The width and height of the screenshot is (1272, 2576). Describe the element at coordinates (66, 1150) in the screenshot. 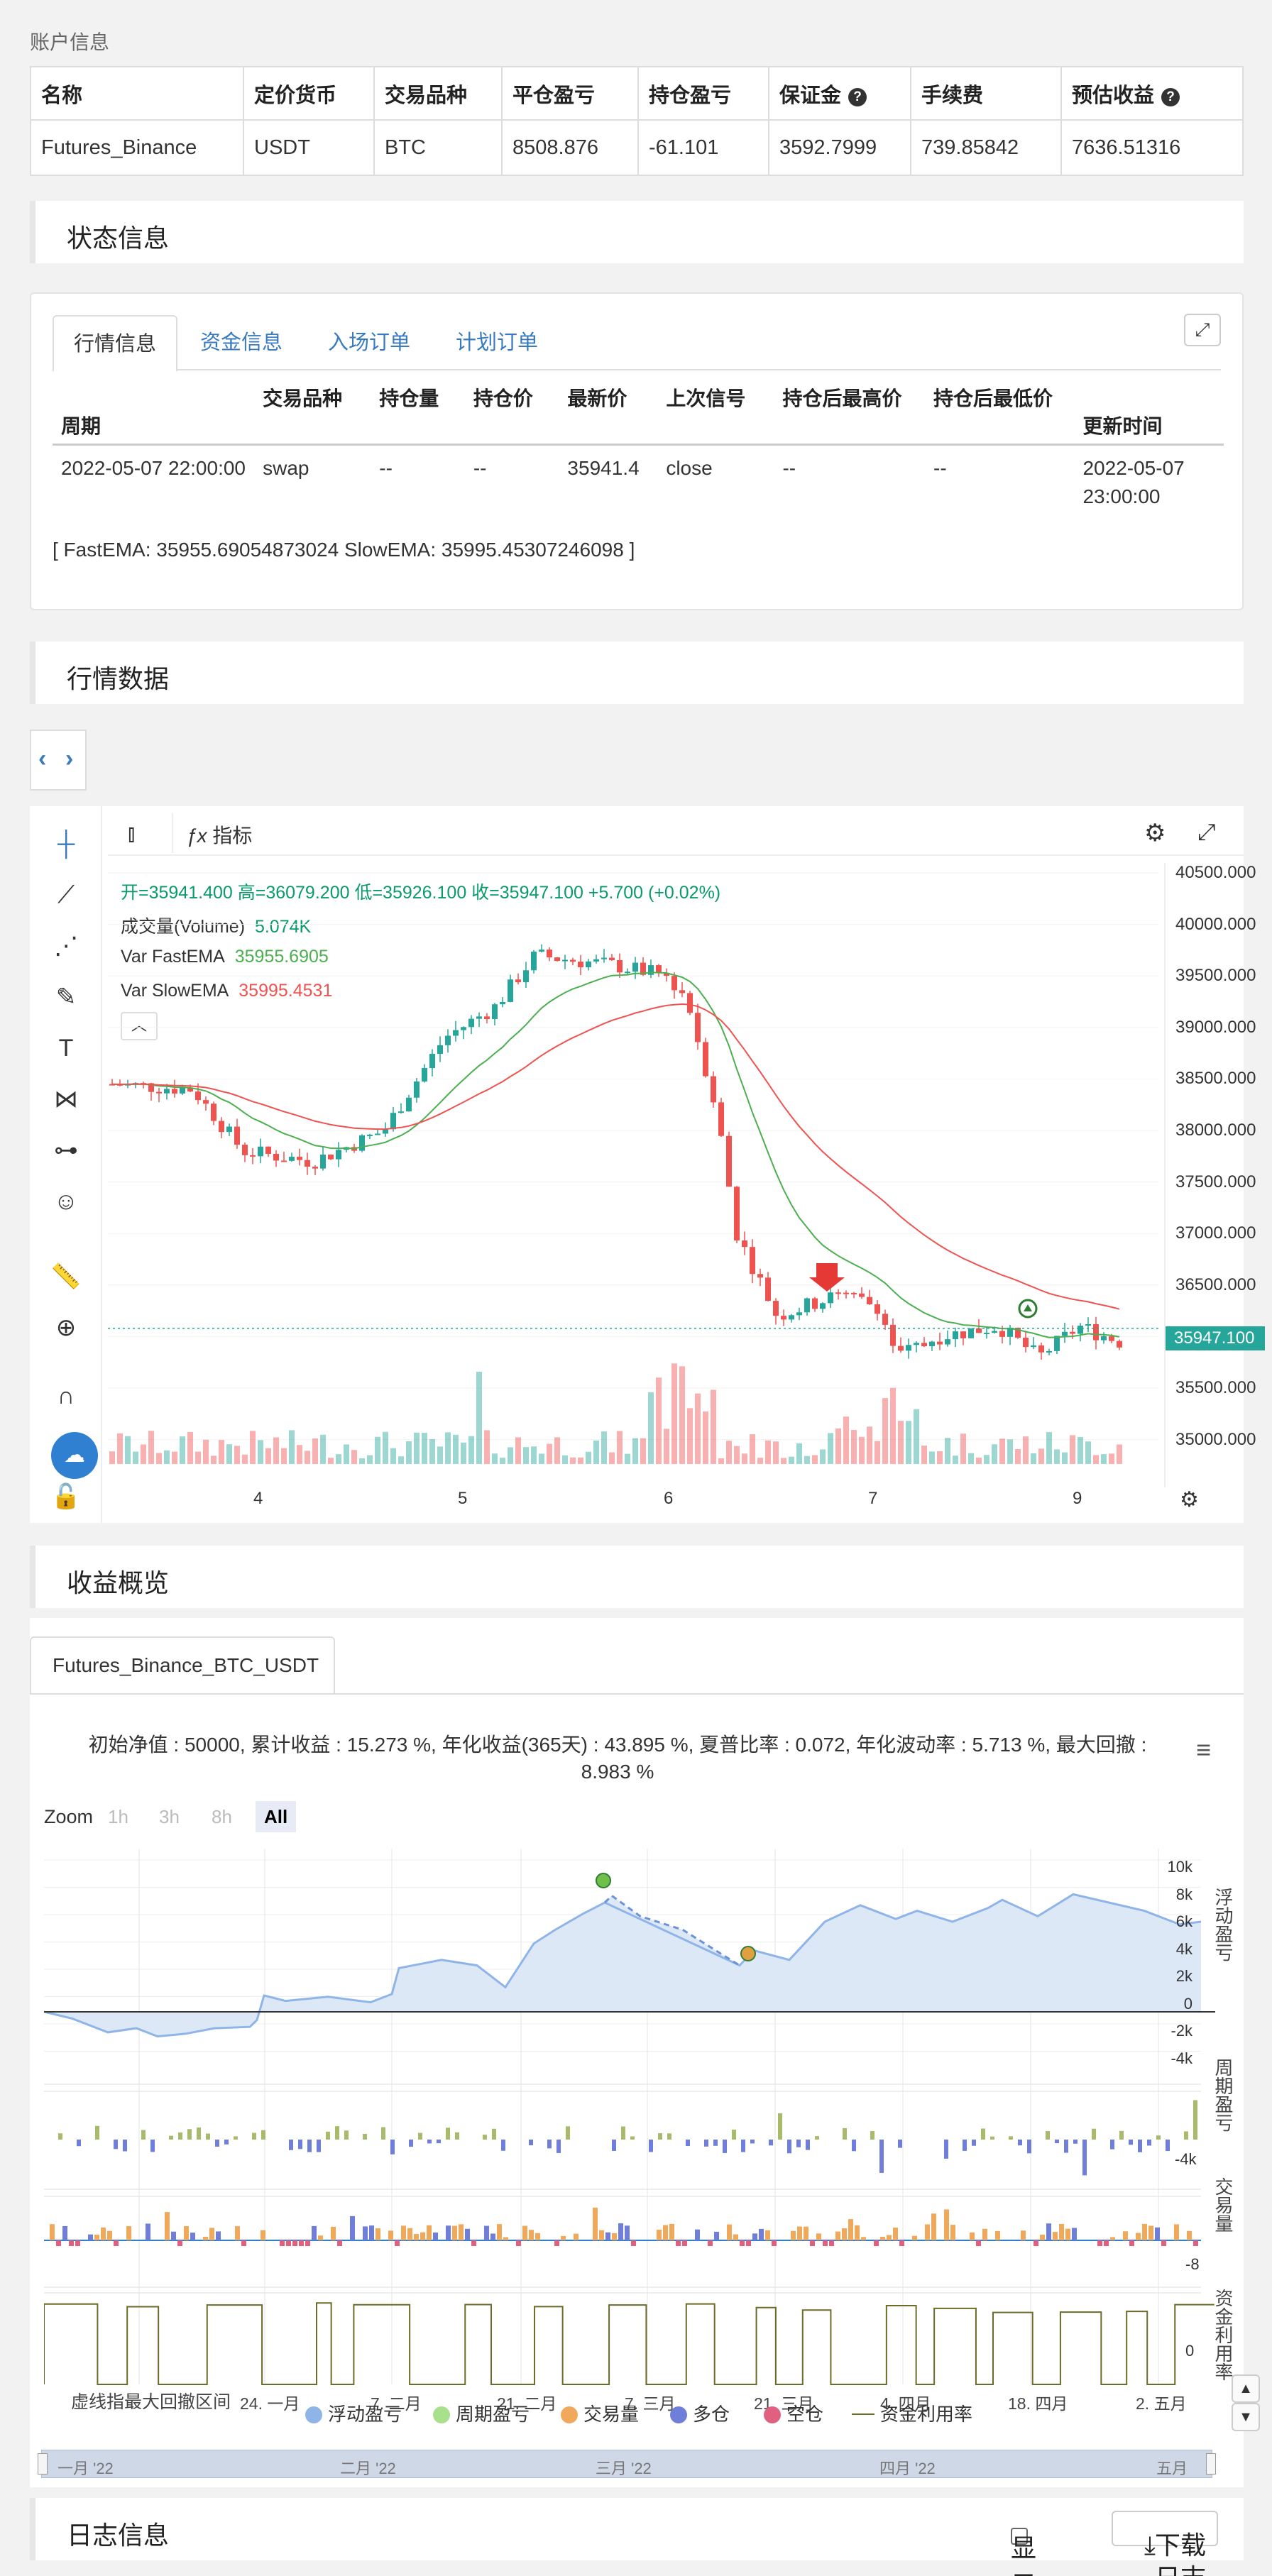

I see `measure-tool-icon: ⊶` at that location.